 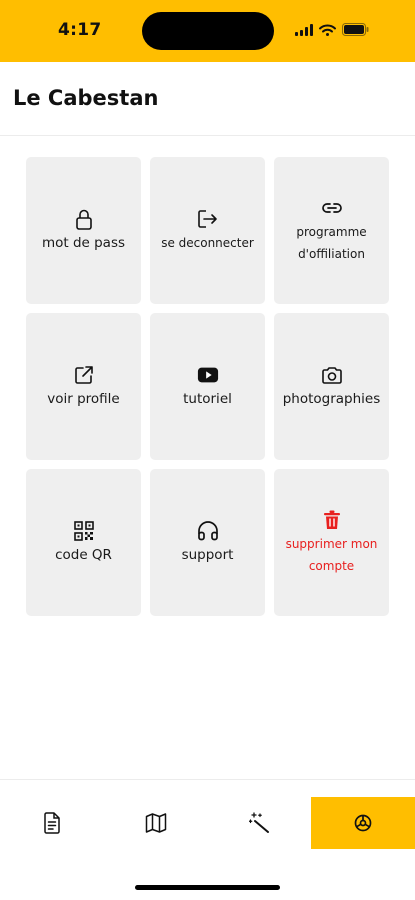 What do you see at coordinates (208, 531) in the screenshot?
I see `headphones-icon` at bounding box center [208, 531].